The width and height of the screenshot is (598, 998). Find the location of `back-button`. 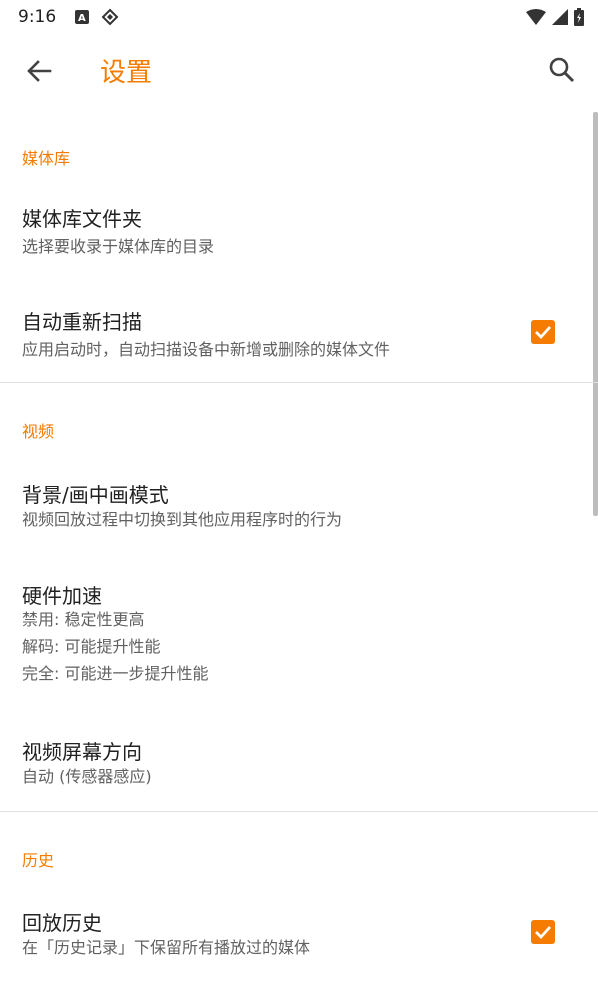

back-button is located at coordinates (39, 71).